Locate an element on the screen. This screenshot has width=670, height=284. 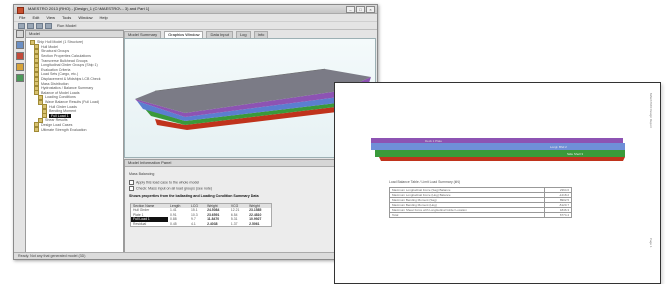
hull-label-bhd: Longl. Bhd 2 is located at coordinates (558, 147).